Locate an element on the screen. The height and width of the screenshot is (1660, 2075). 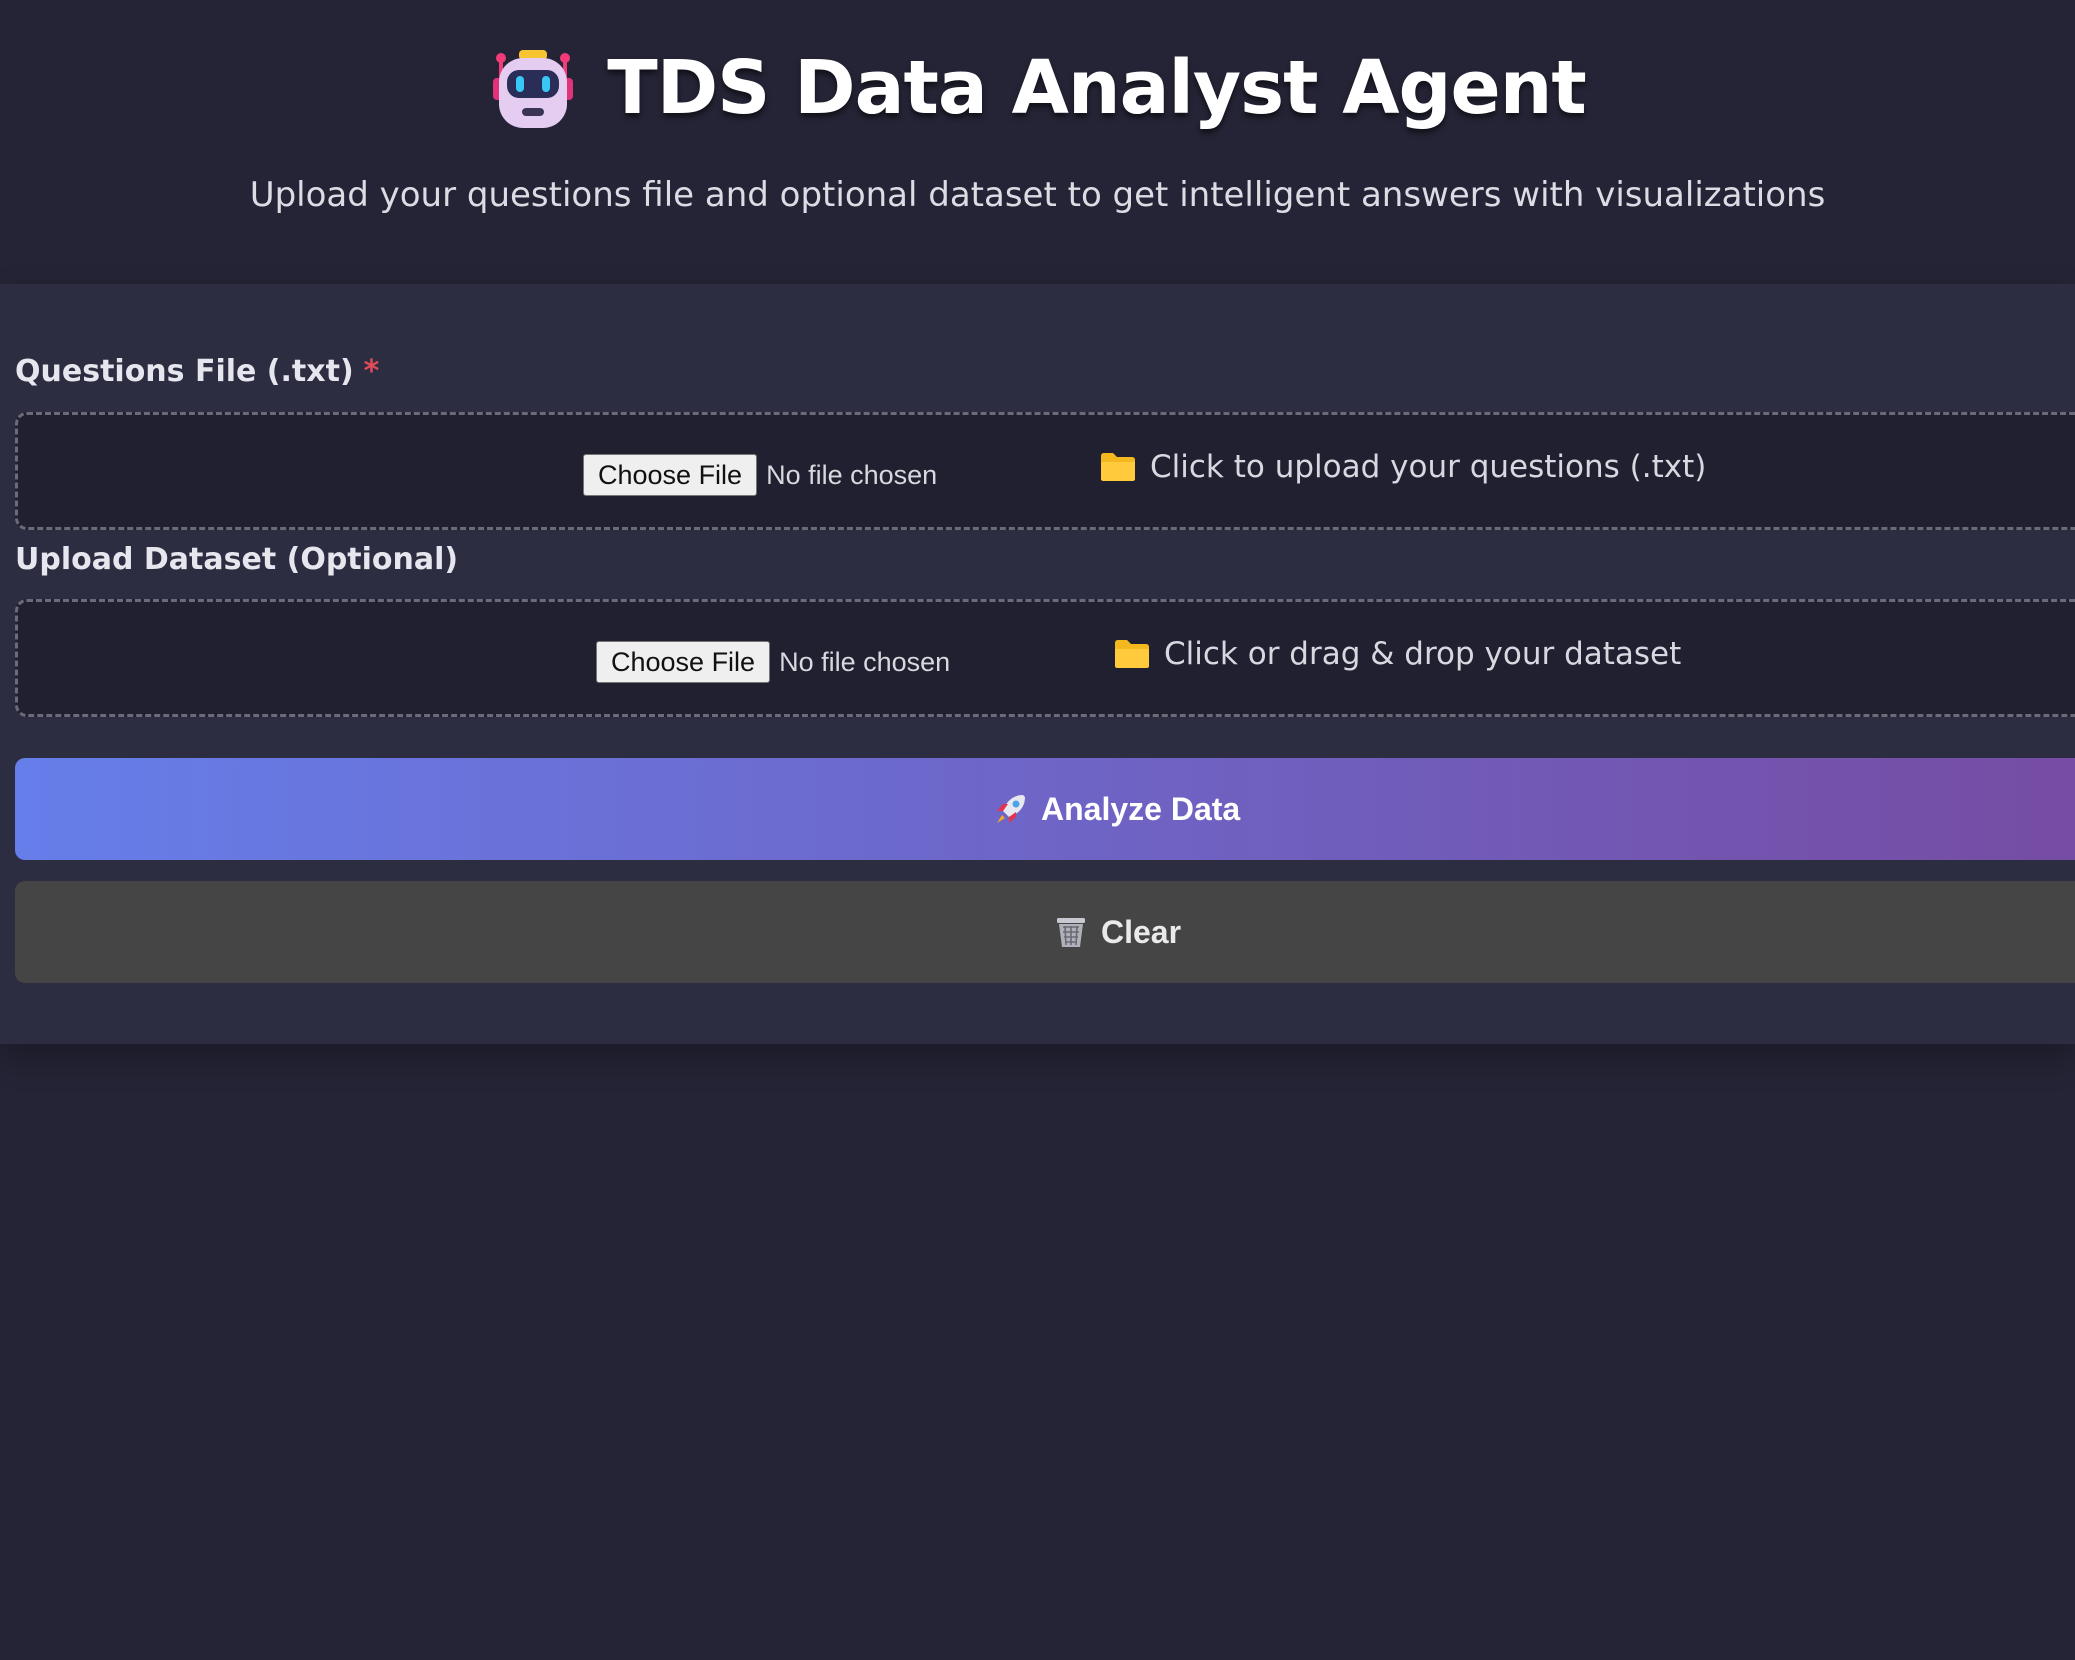
questions-drop-hint-text: Click to upload your questions (.txt) is located at coordinates (1428, 467).